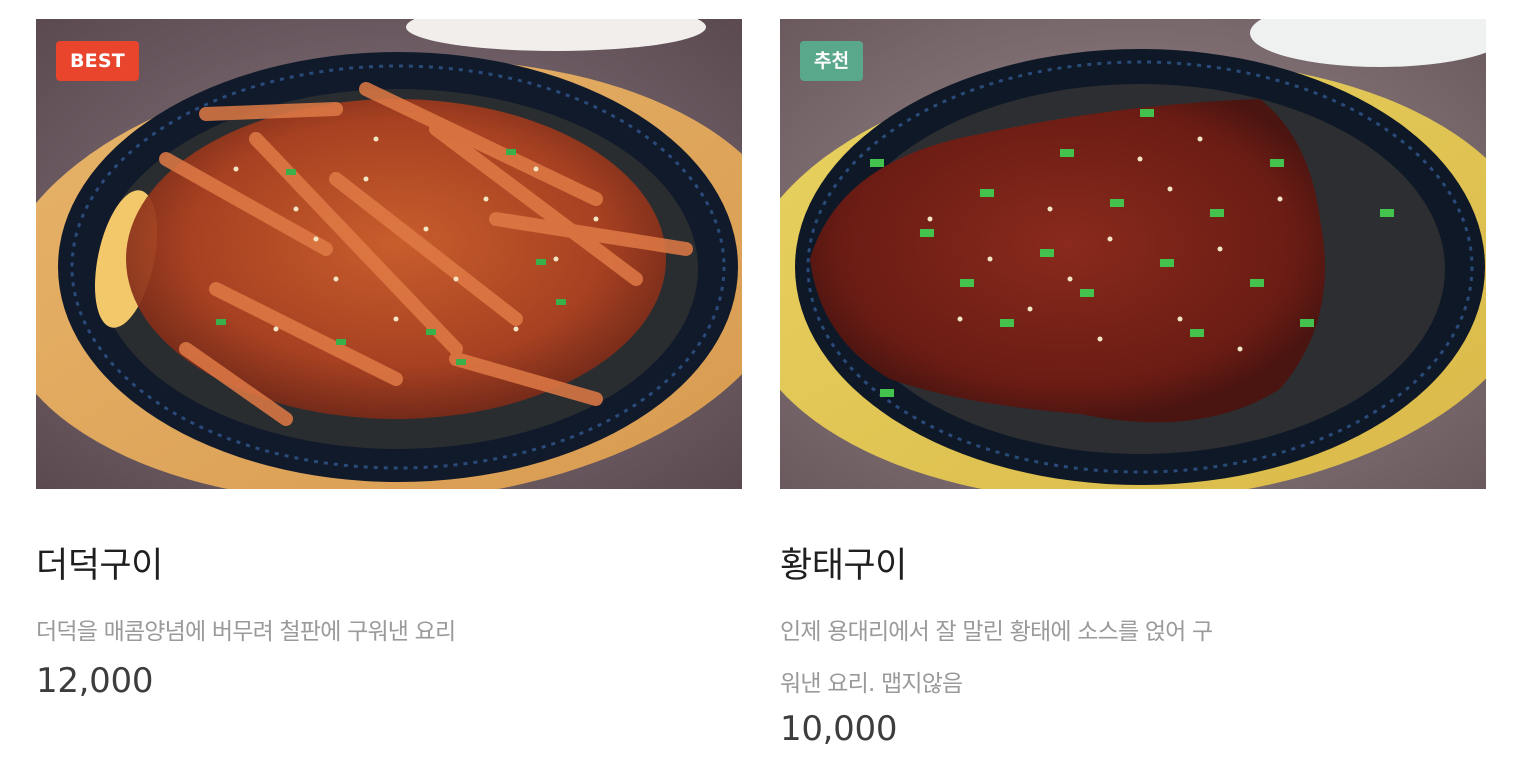 The image size is (1518, 774). I want to click on menu-item-price: 10,000, so click(839, 729).